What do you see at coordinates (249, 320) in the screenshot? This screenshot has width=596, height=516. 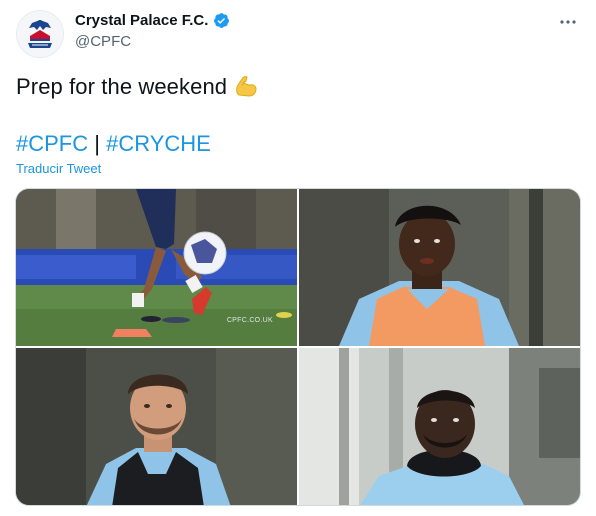 I see `photo-watermark: CPFC.CO.UK` at bounding box center [249, 320].